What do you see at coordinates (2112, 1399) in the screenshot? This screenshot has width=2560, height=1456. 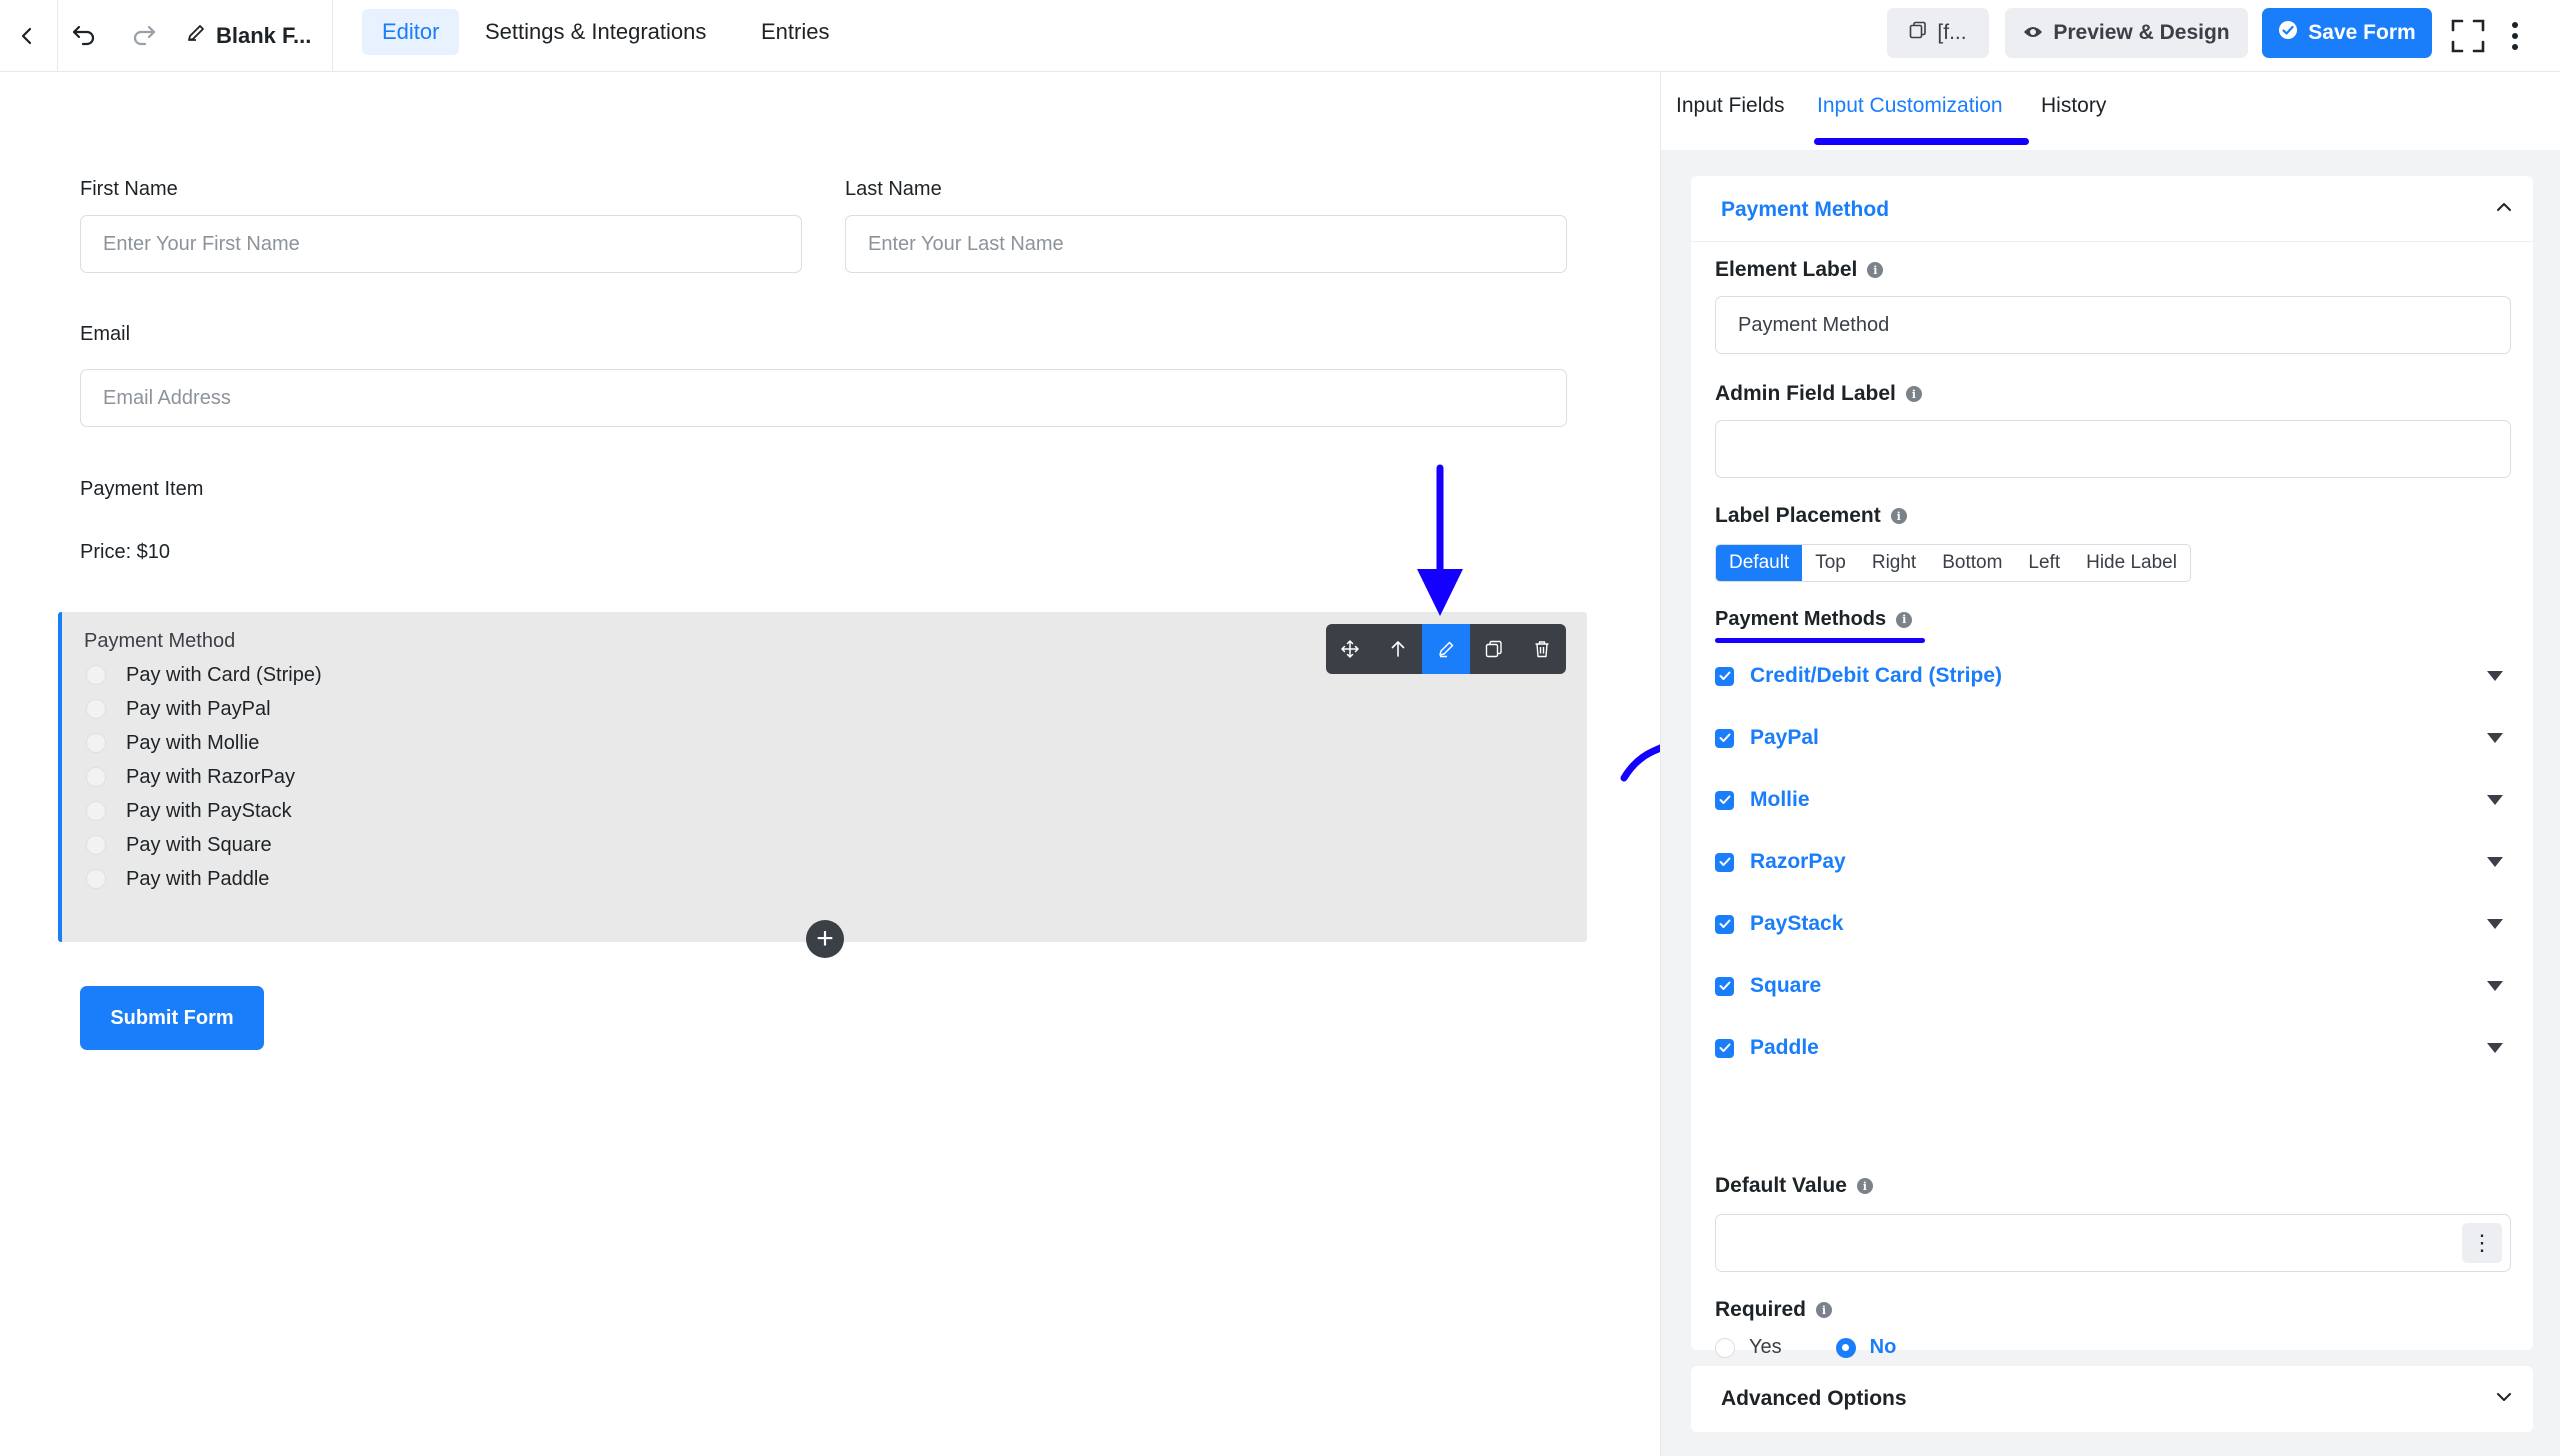 I see `advanced-options-section: Advanced Options` at bounding box center [2112, 1399].